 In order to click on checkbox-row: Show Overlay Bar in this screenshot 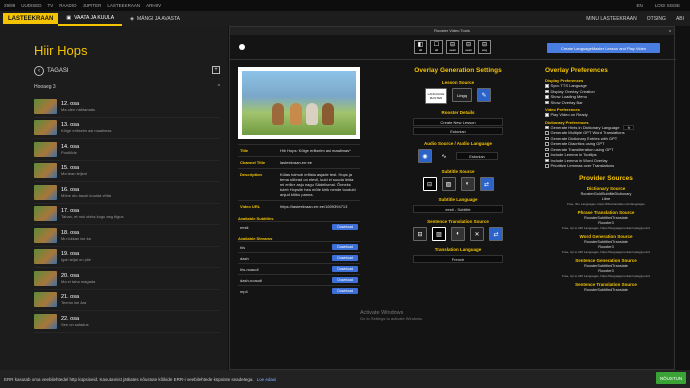, I will do `click(606, 103)`.